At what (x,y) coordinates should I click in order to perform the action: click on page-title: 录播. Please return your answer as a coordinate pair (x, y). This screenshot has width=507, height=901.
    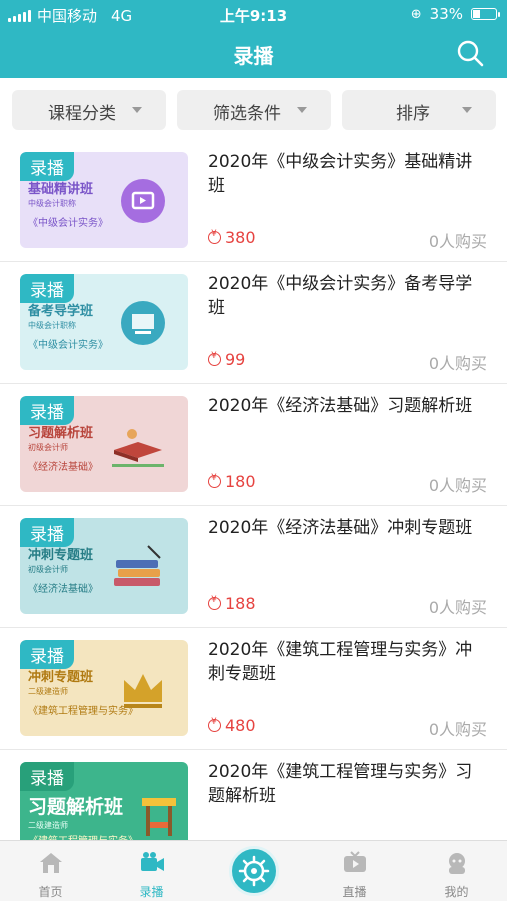
    Looking at the image, I should click on (253, 56).